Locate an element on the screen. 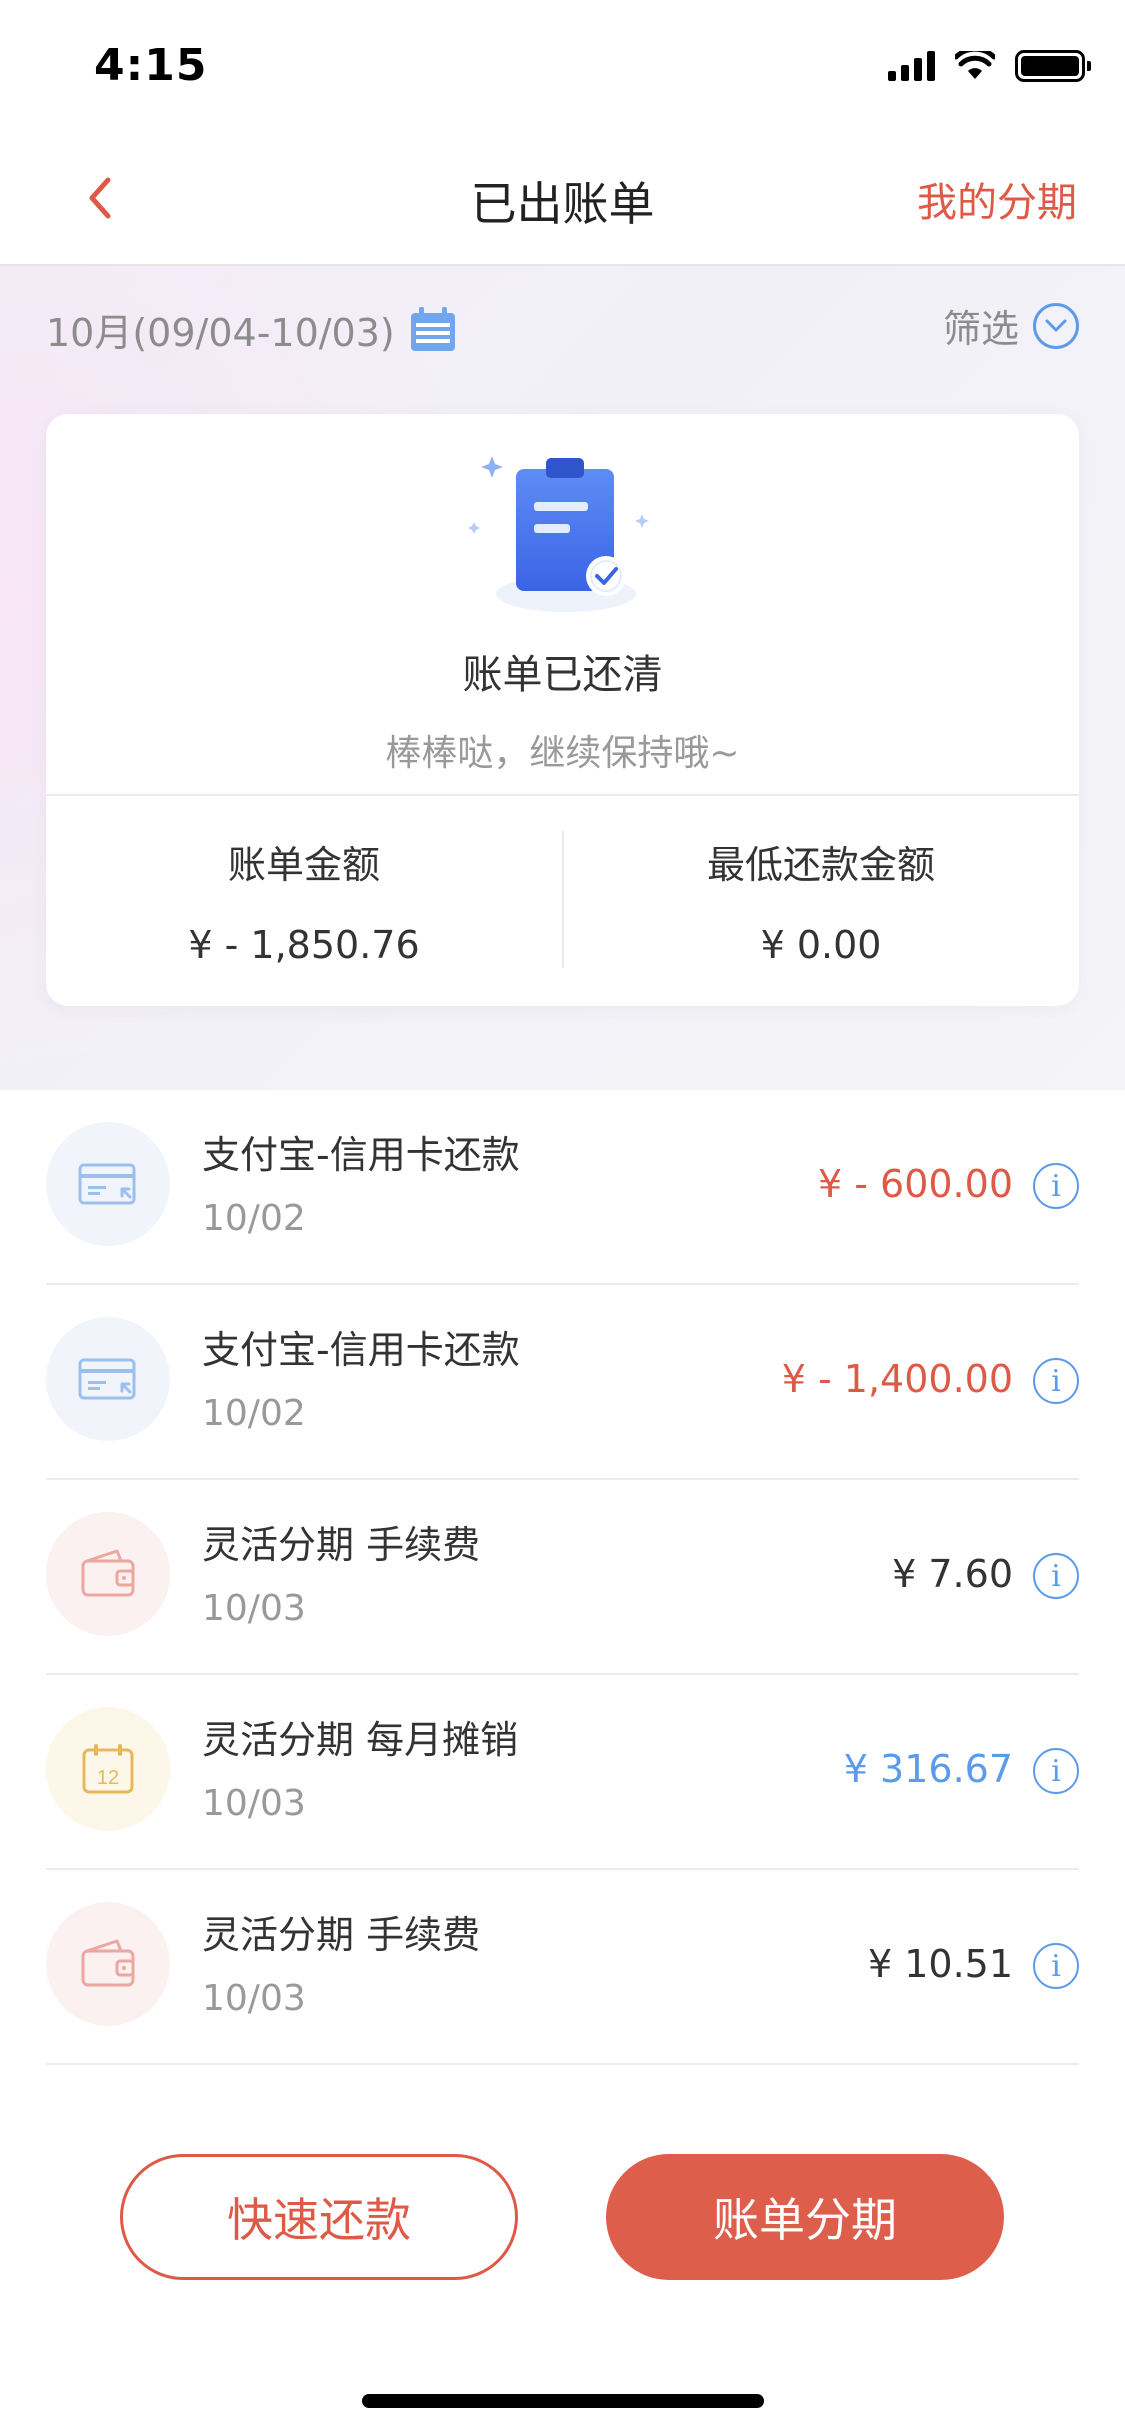 The width and height of the screenshot is (1125, 2436). transaction-row: 灵活分期 手续费 10/03 ¥ 7.60 i is located at coordinates (562, 1577).